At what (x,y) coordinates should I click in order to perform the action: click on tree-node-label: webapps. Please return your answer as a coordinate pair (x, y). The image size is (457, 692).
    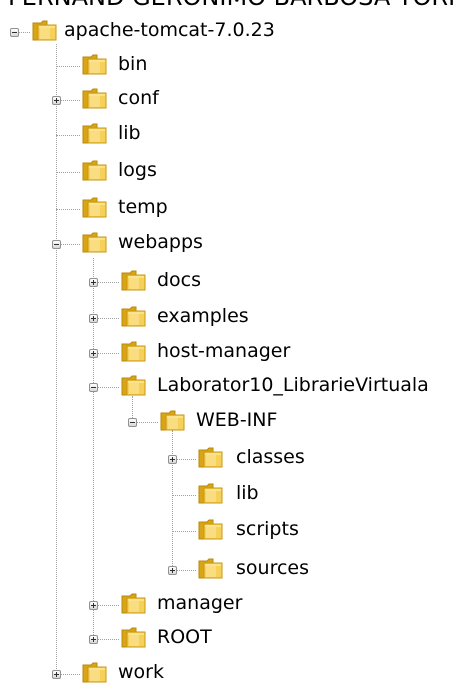
    Looking at the image, I should click on (160, 242).